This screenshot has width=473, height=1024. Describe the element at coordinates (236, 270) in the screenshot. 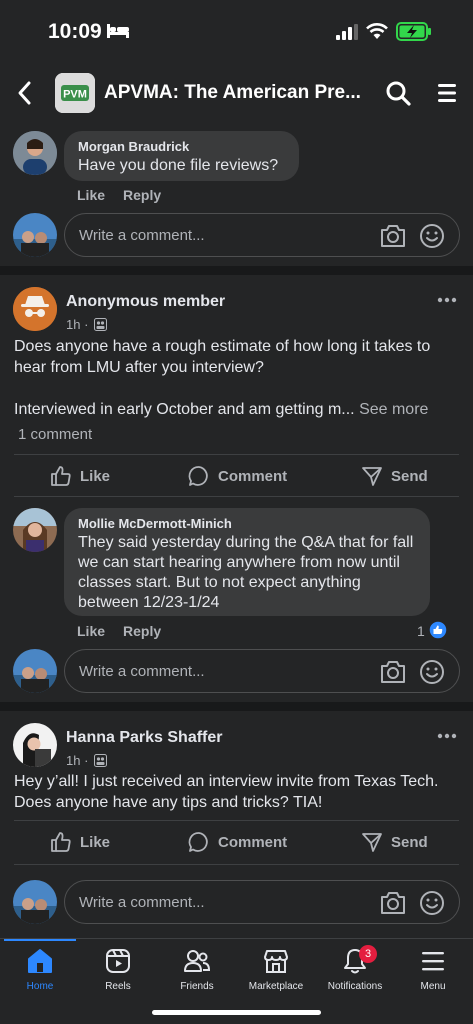

I see `post-divider` at that location.